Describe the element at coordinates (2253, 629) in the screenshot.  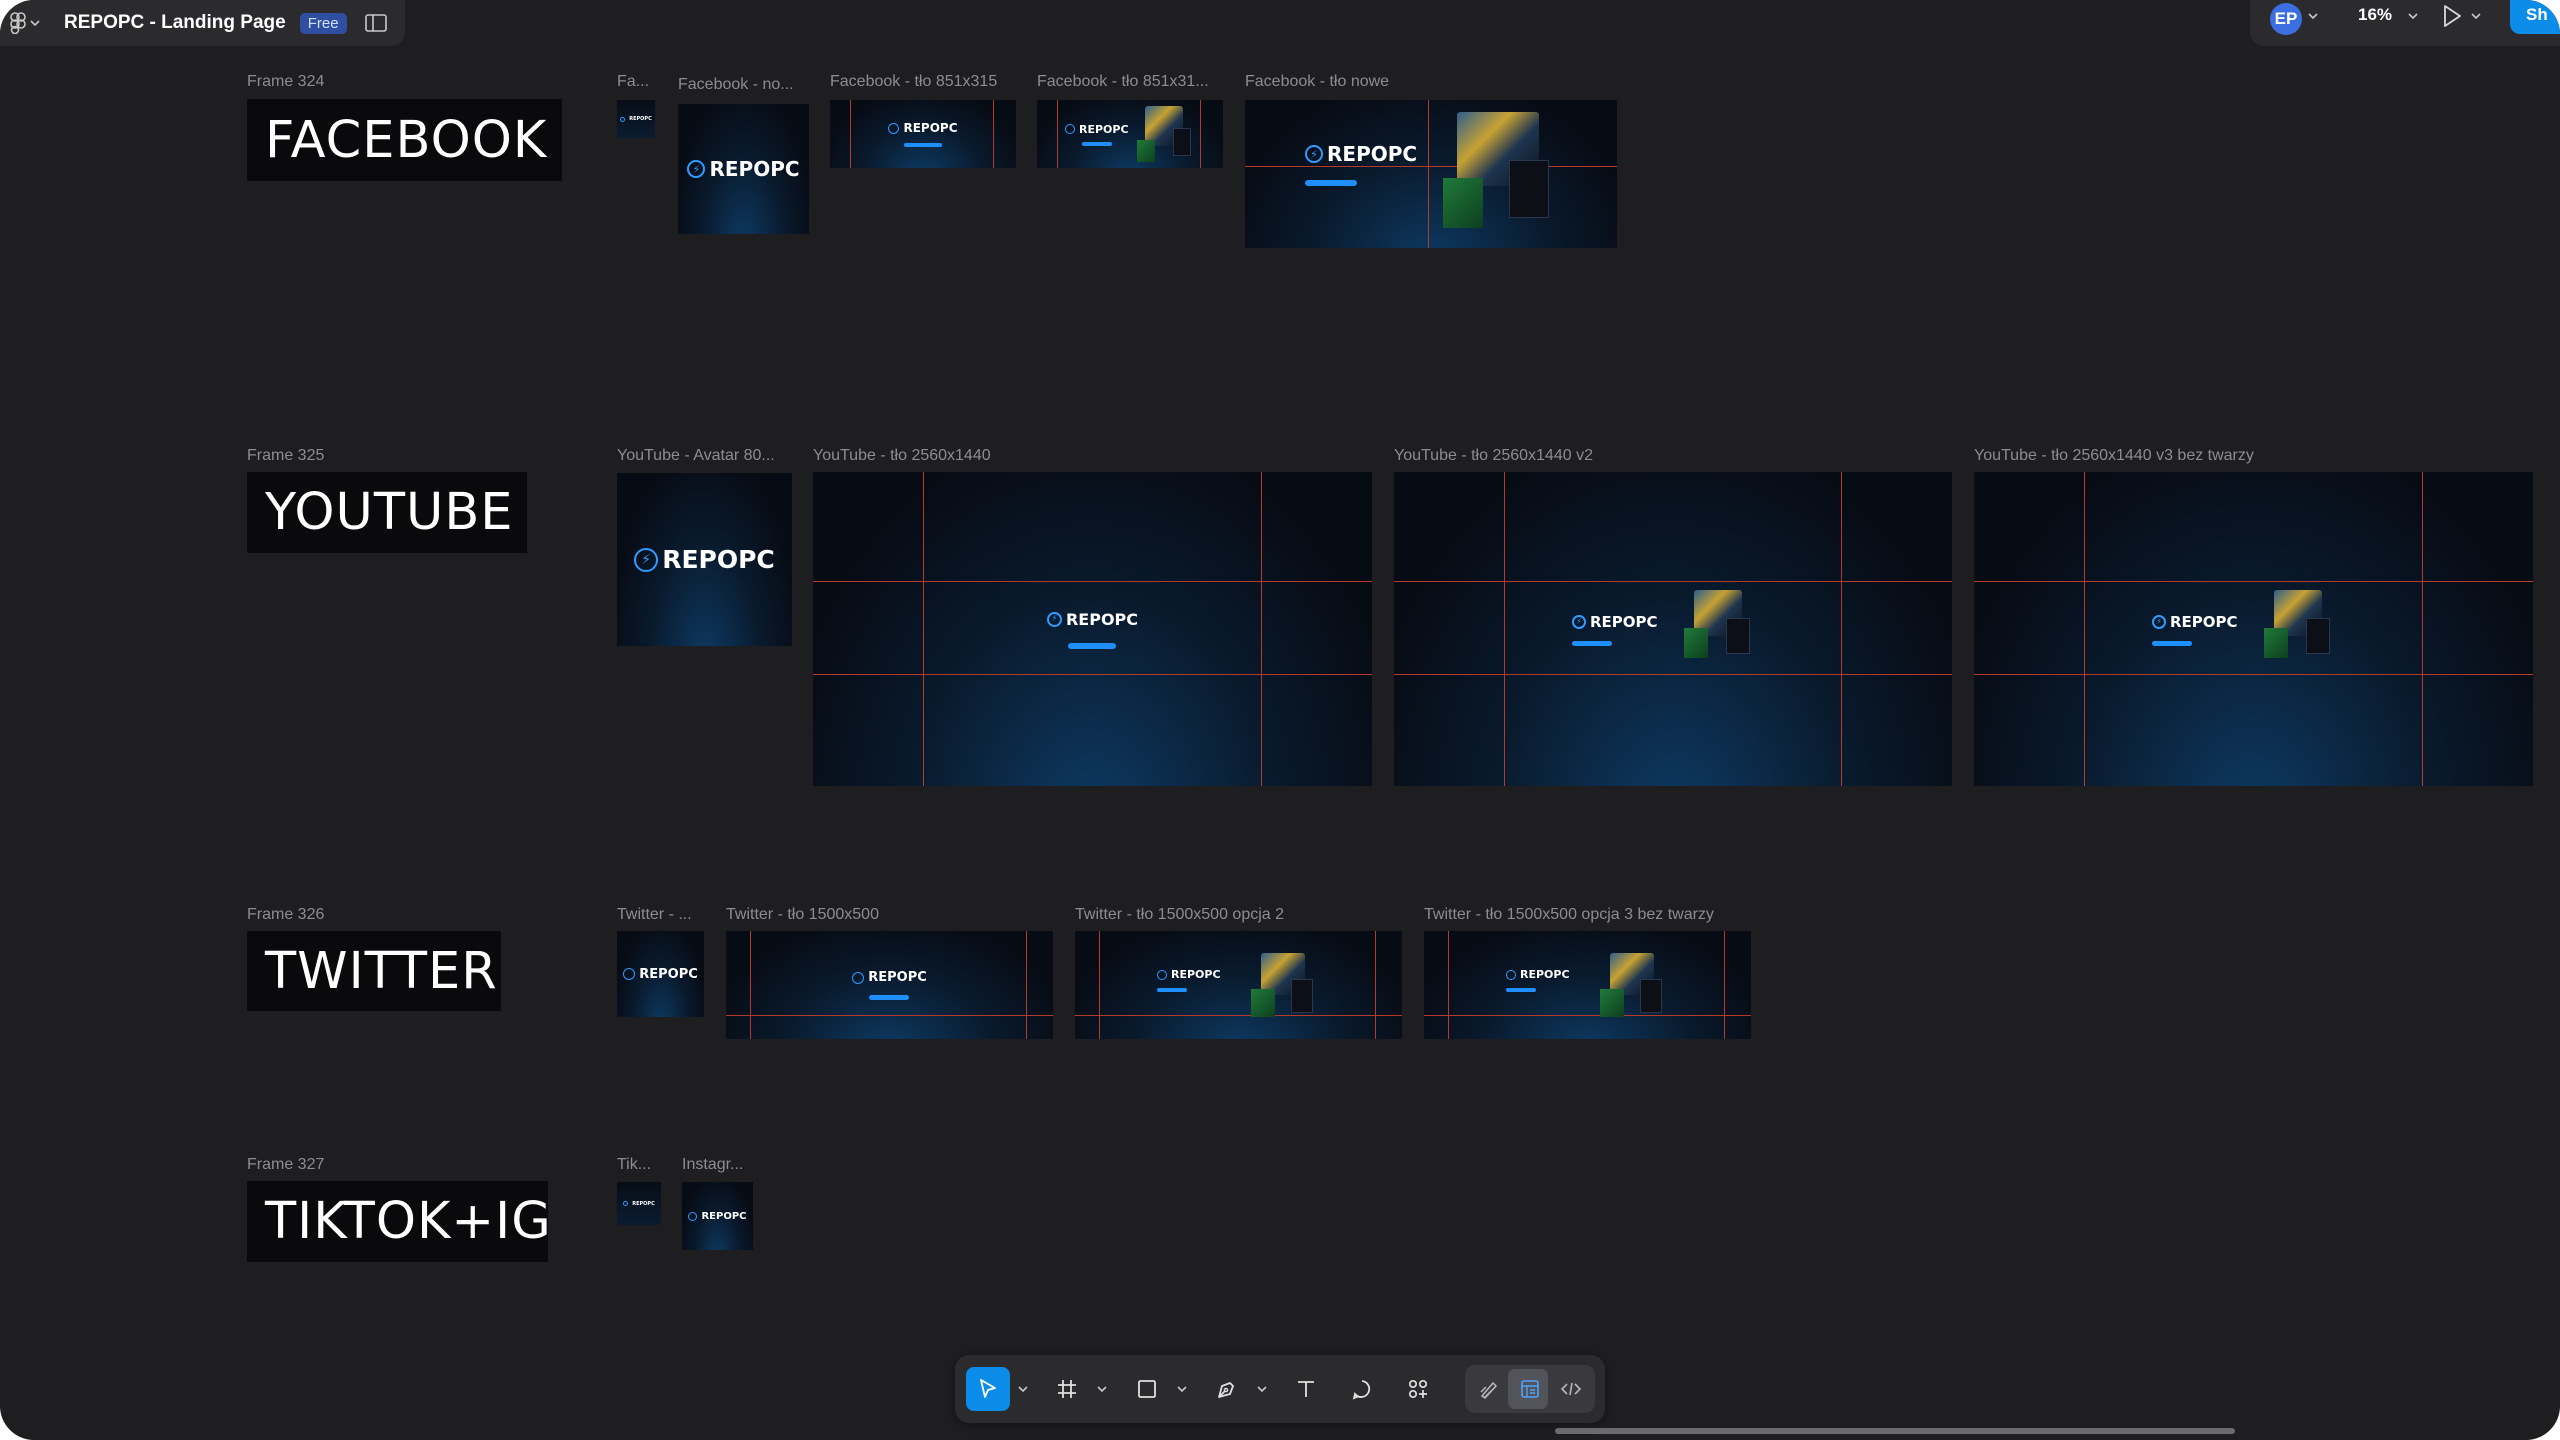
I see `thumb-youtube-banner-3: ⚡ REPOPC` at that location.